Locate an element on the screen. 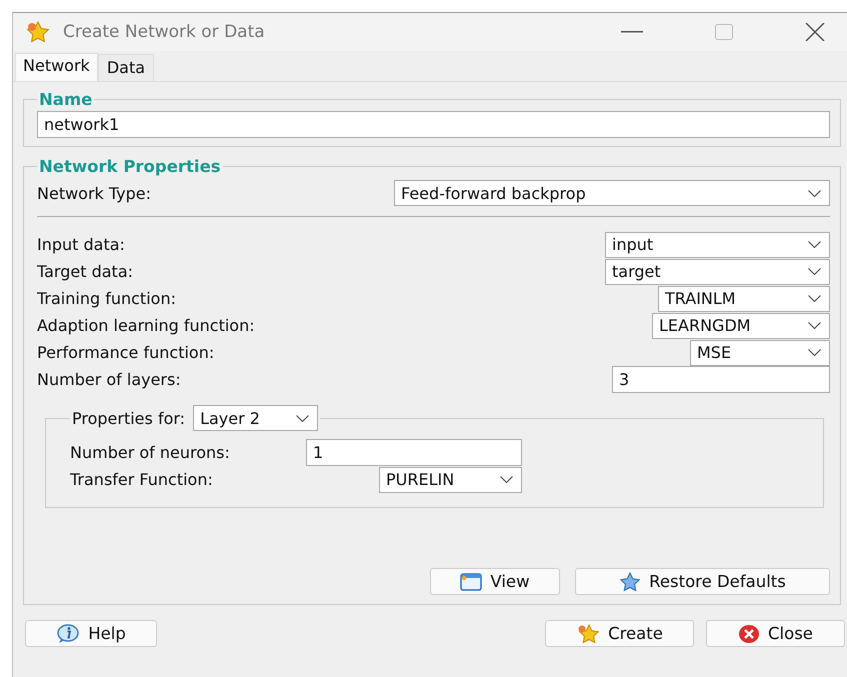  field-label: Performance function: is located at coordinates (125, 352).